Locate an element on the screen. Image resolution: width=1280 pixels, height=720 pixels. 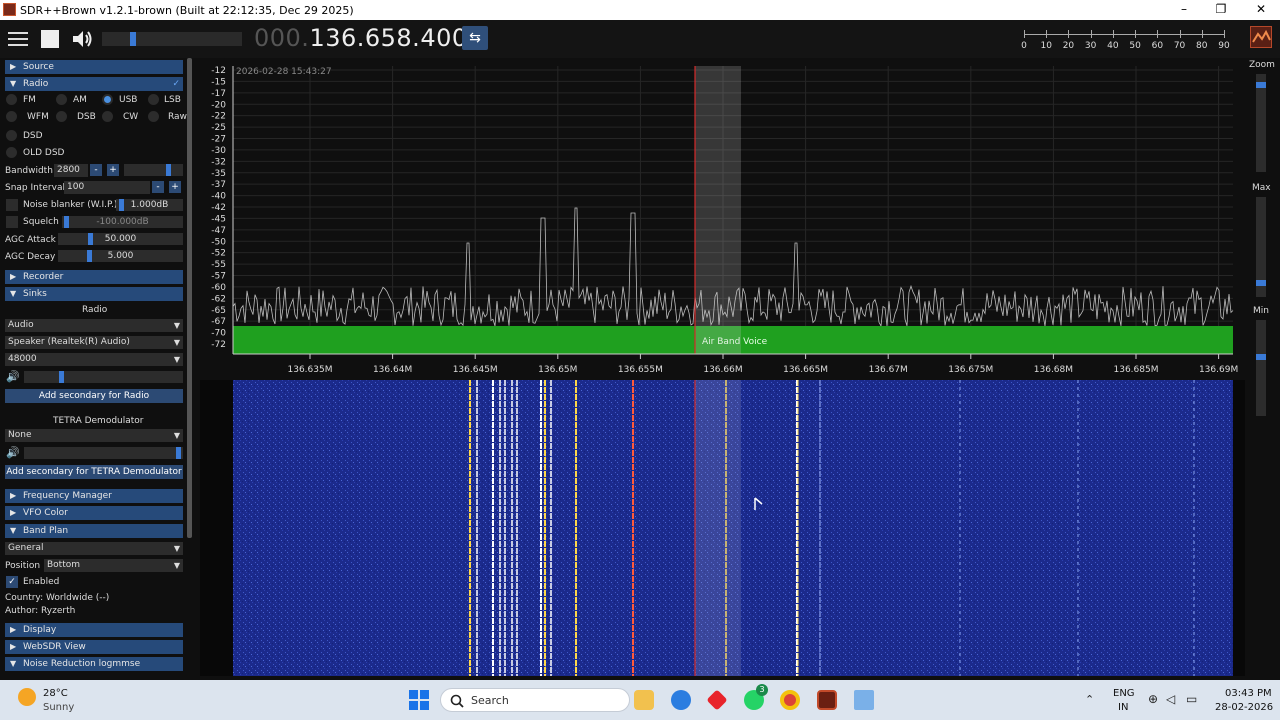
app-logo-icon is located at coordinates (1261, 37).